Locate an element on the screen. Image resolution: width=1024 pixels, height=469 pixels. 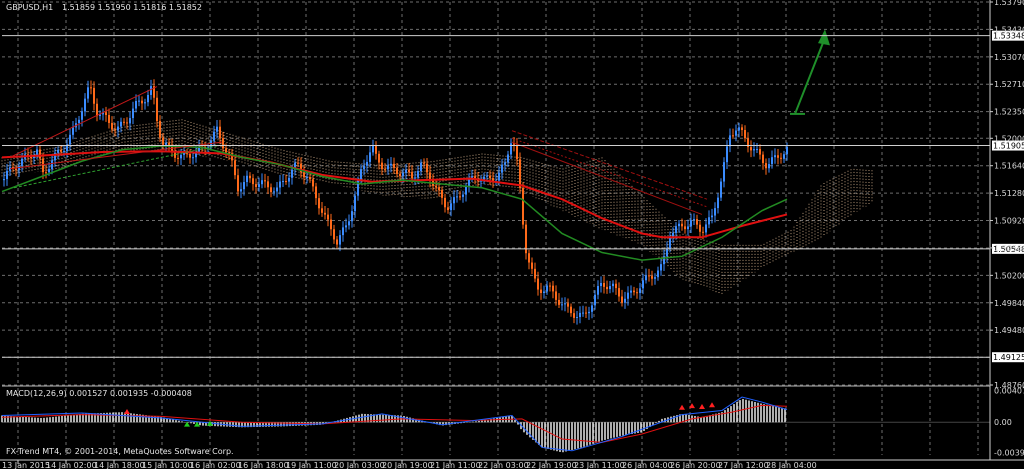
time-tick-label: 20 Jan 19:00 is located at coordinates (407, 465).